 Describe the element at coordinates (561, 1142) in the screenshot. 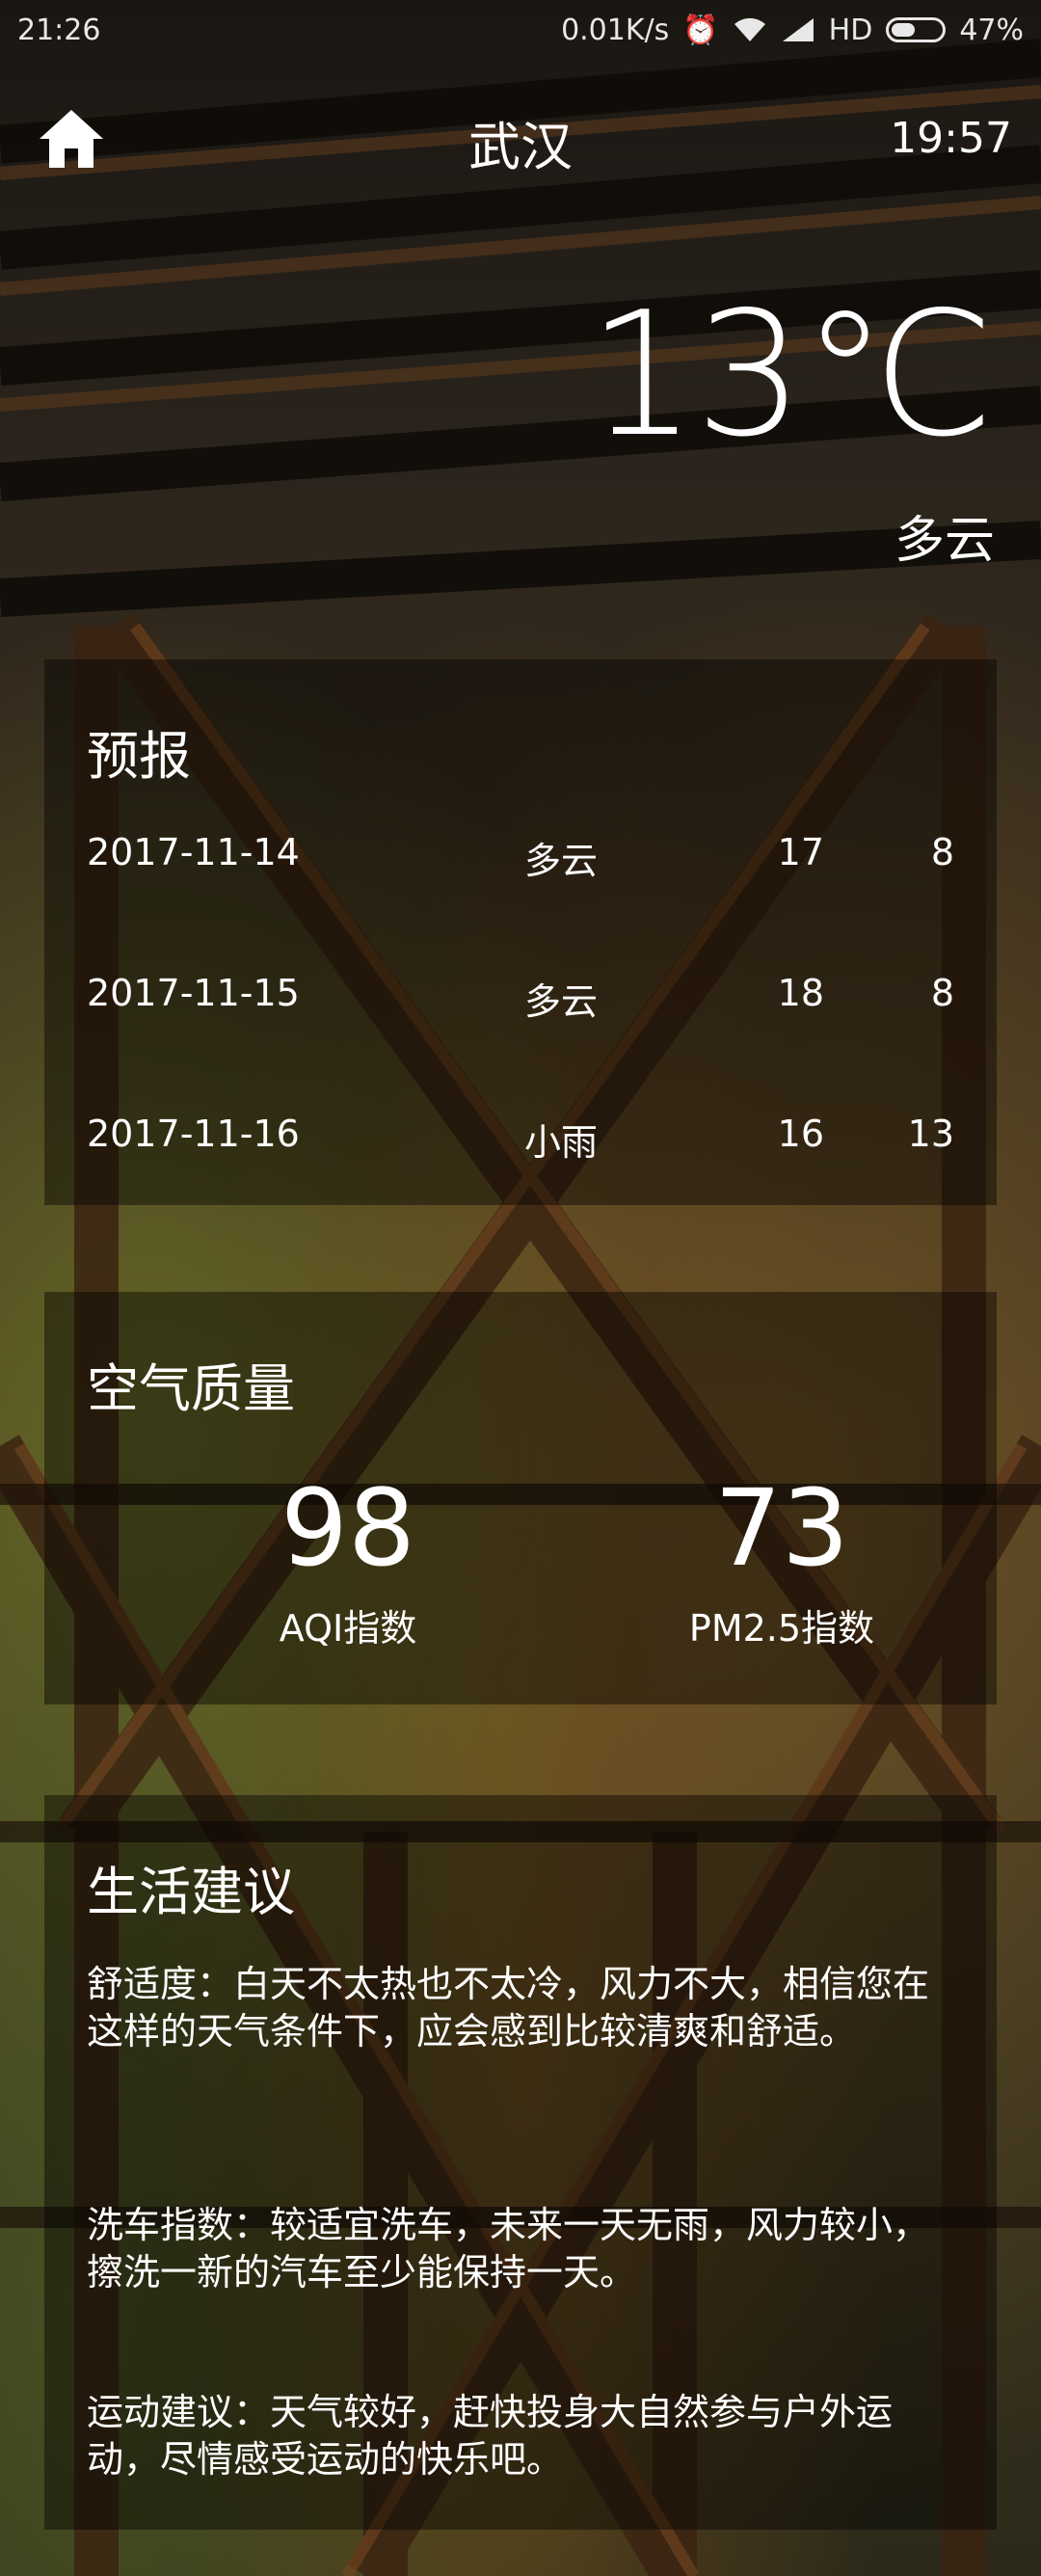

I see `forecast-condition: 小雨` at that location.